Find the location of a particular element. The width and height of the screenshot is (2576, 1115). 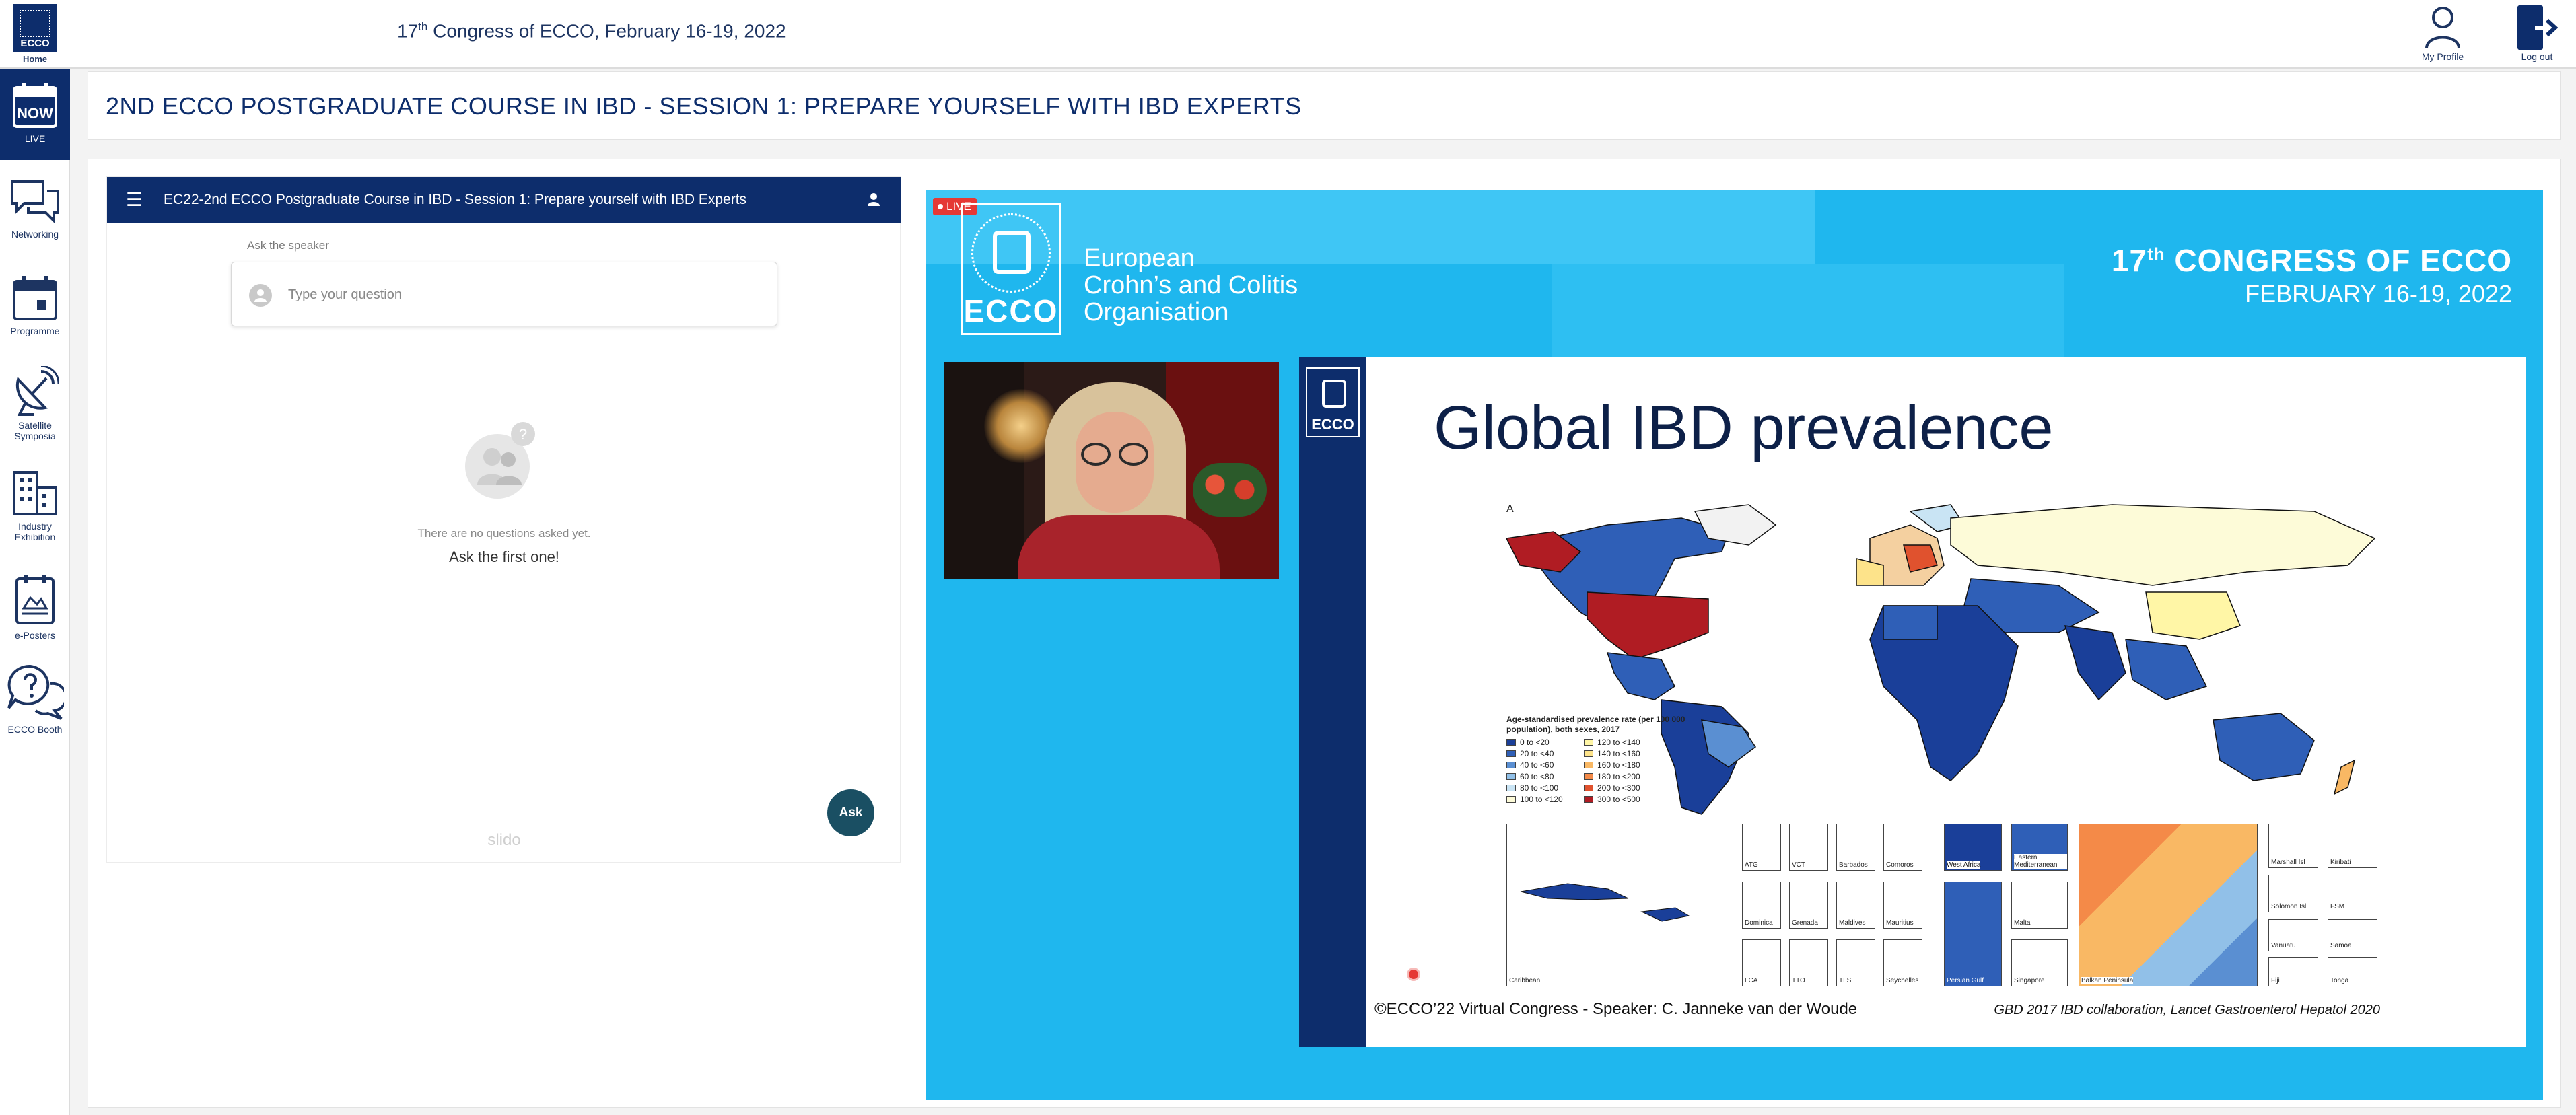

org-name-line: Organisation is located at coordinates (1156, 312).